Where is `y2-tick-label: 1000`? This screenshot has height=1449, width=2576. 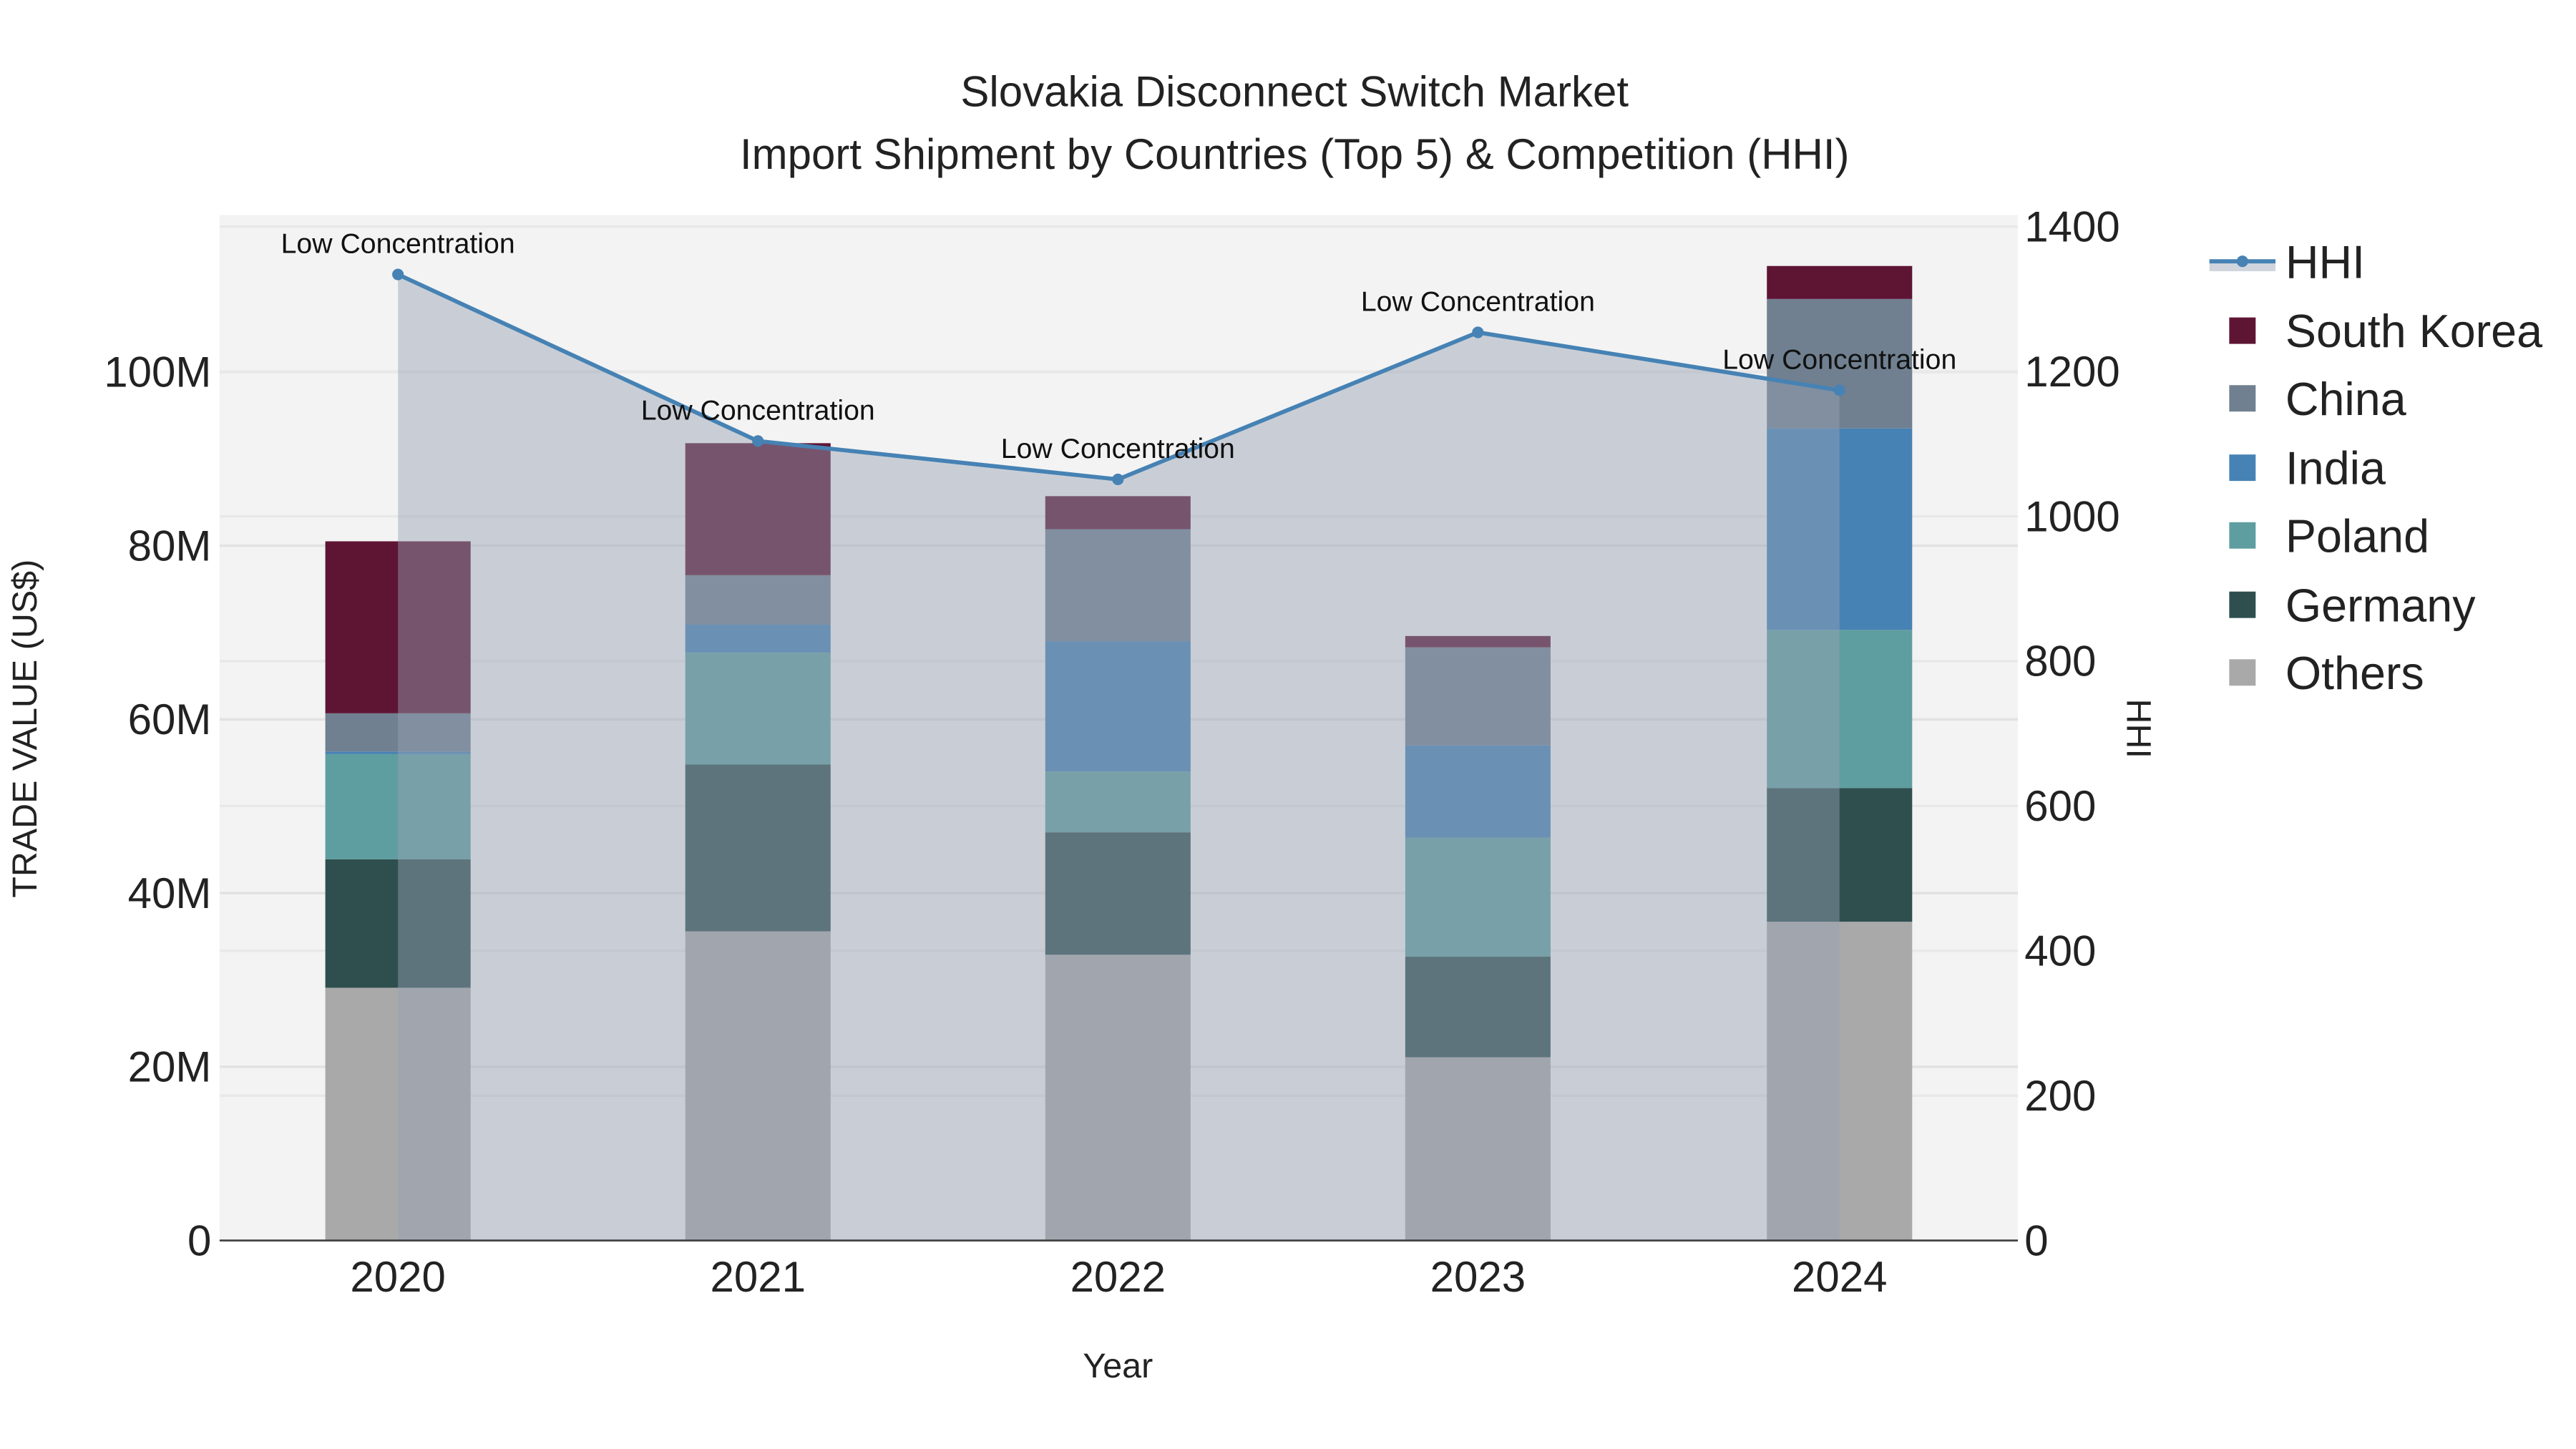 y2-tick-label: 1000 is located at coordinates (2071, 516).